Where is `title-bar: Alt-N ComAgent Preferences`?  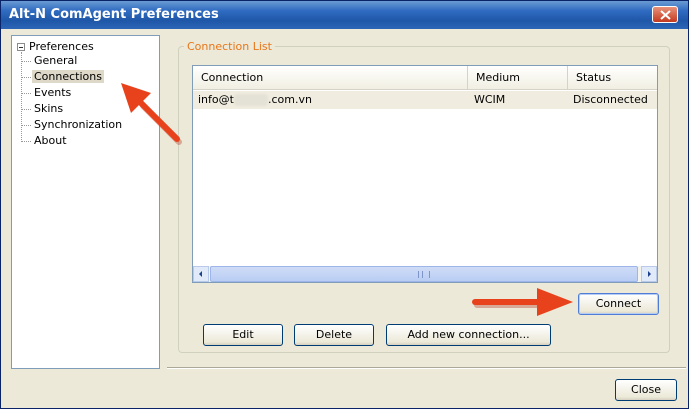
title-bar: Alt-N ComAgent Preferences is located at coordinates (344, 15).